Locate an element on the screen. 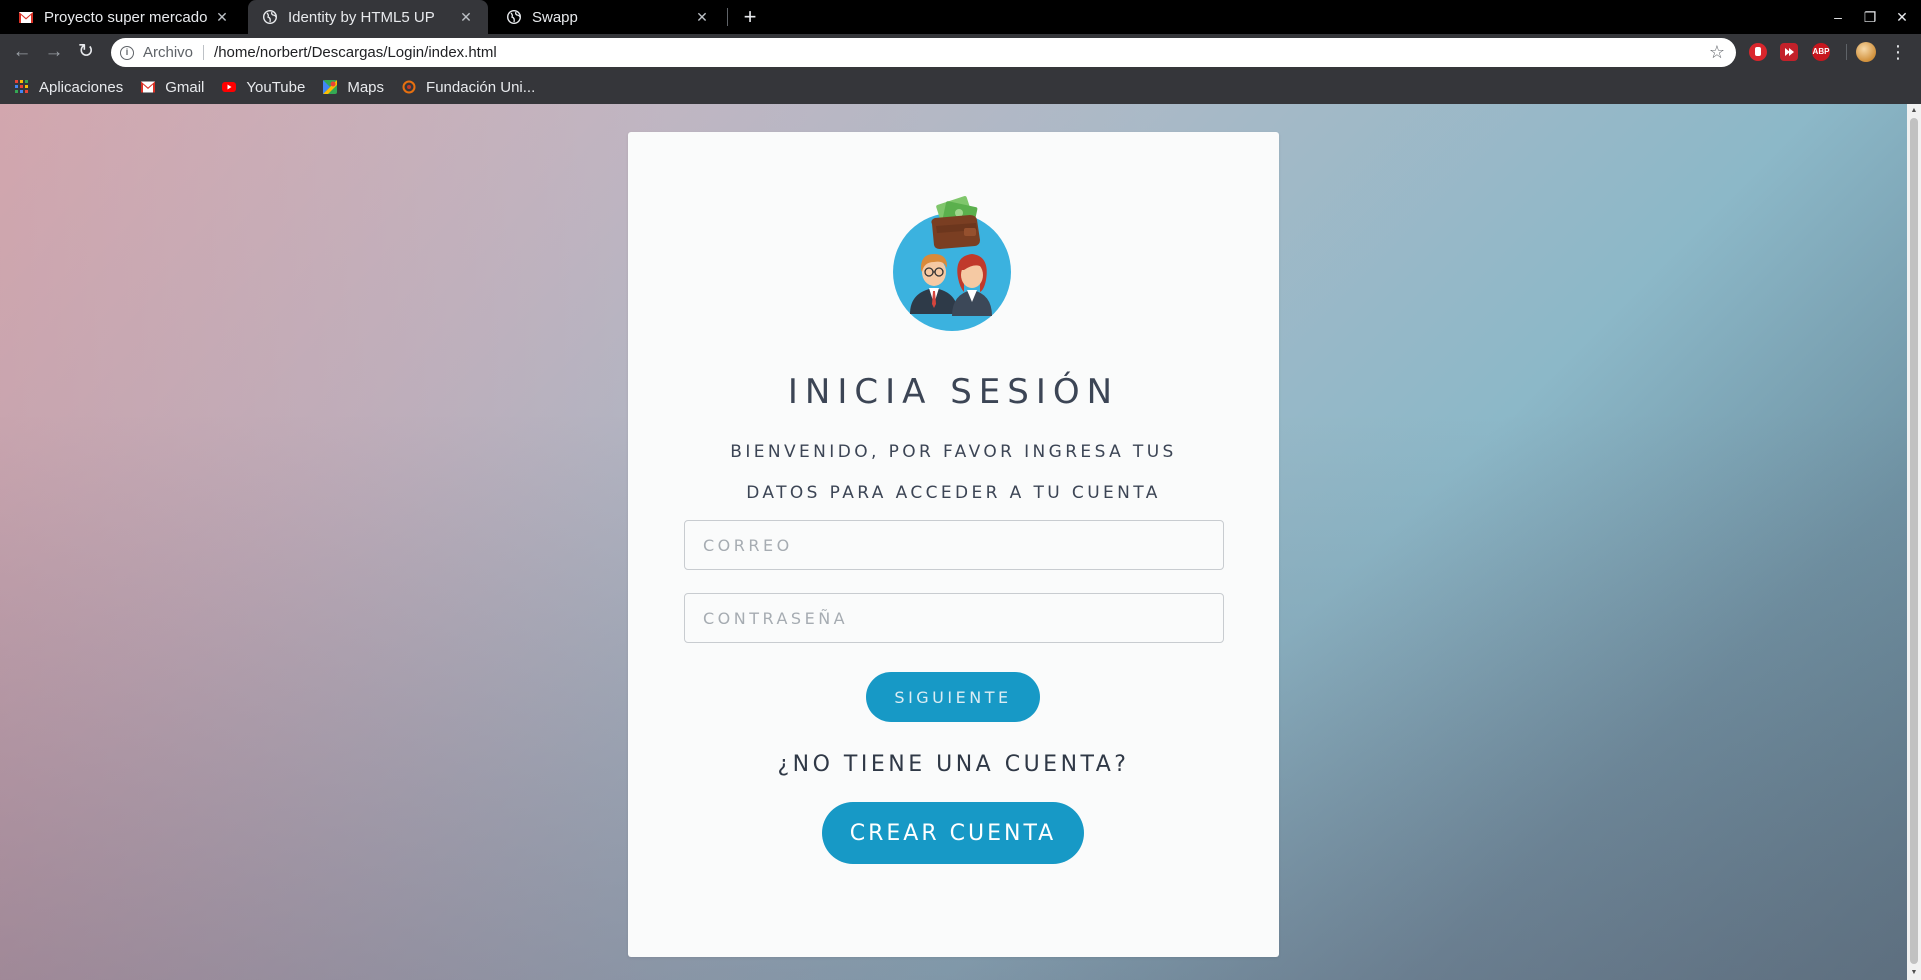  tab-title: Swapp is located at coordinates (555, 17).